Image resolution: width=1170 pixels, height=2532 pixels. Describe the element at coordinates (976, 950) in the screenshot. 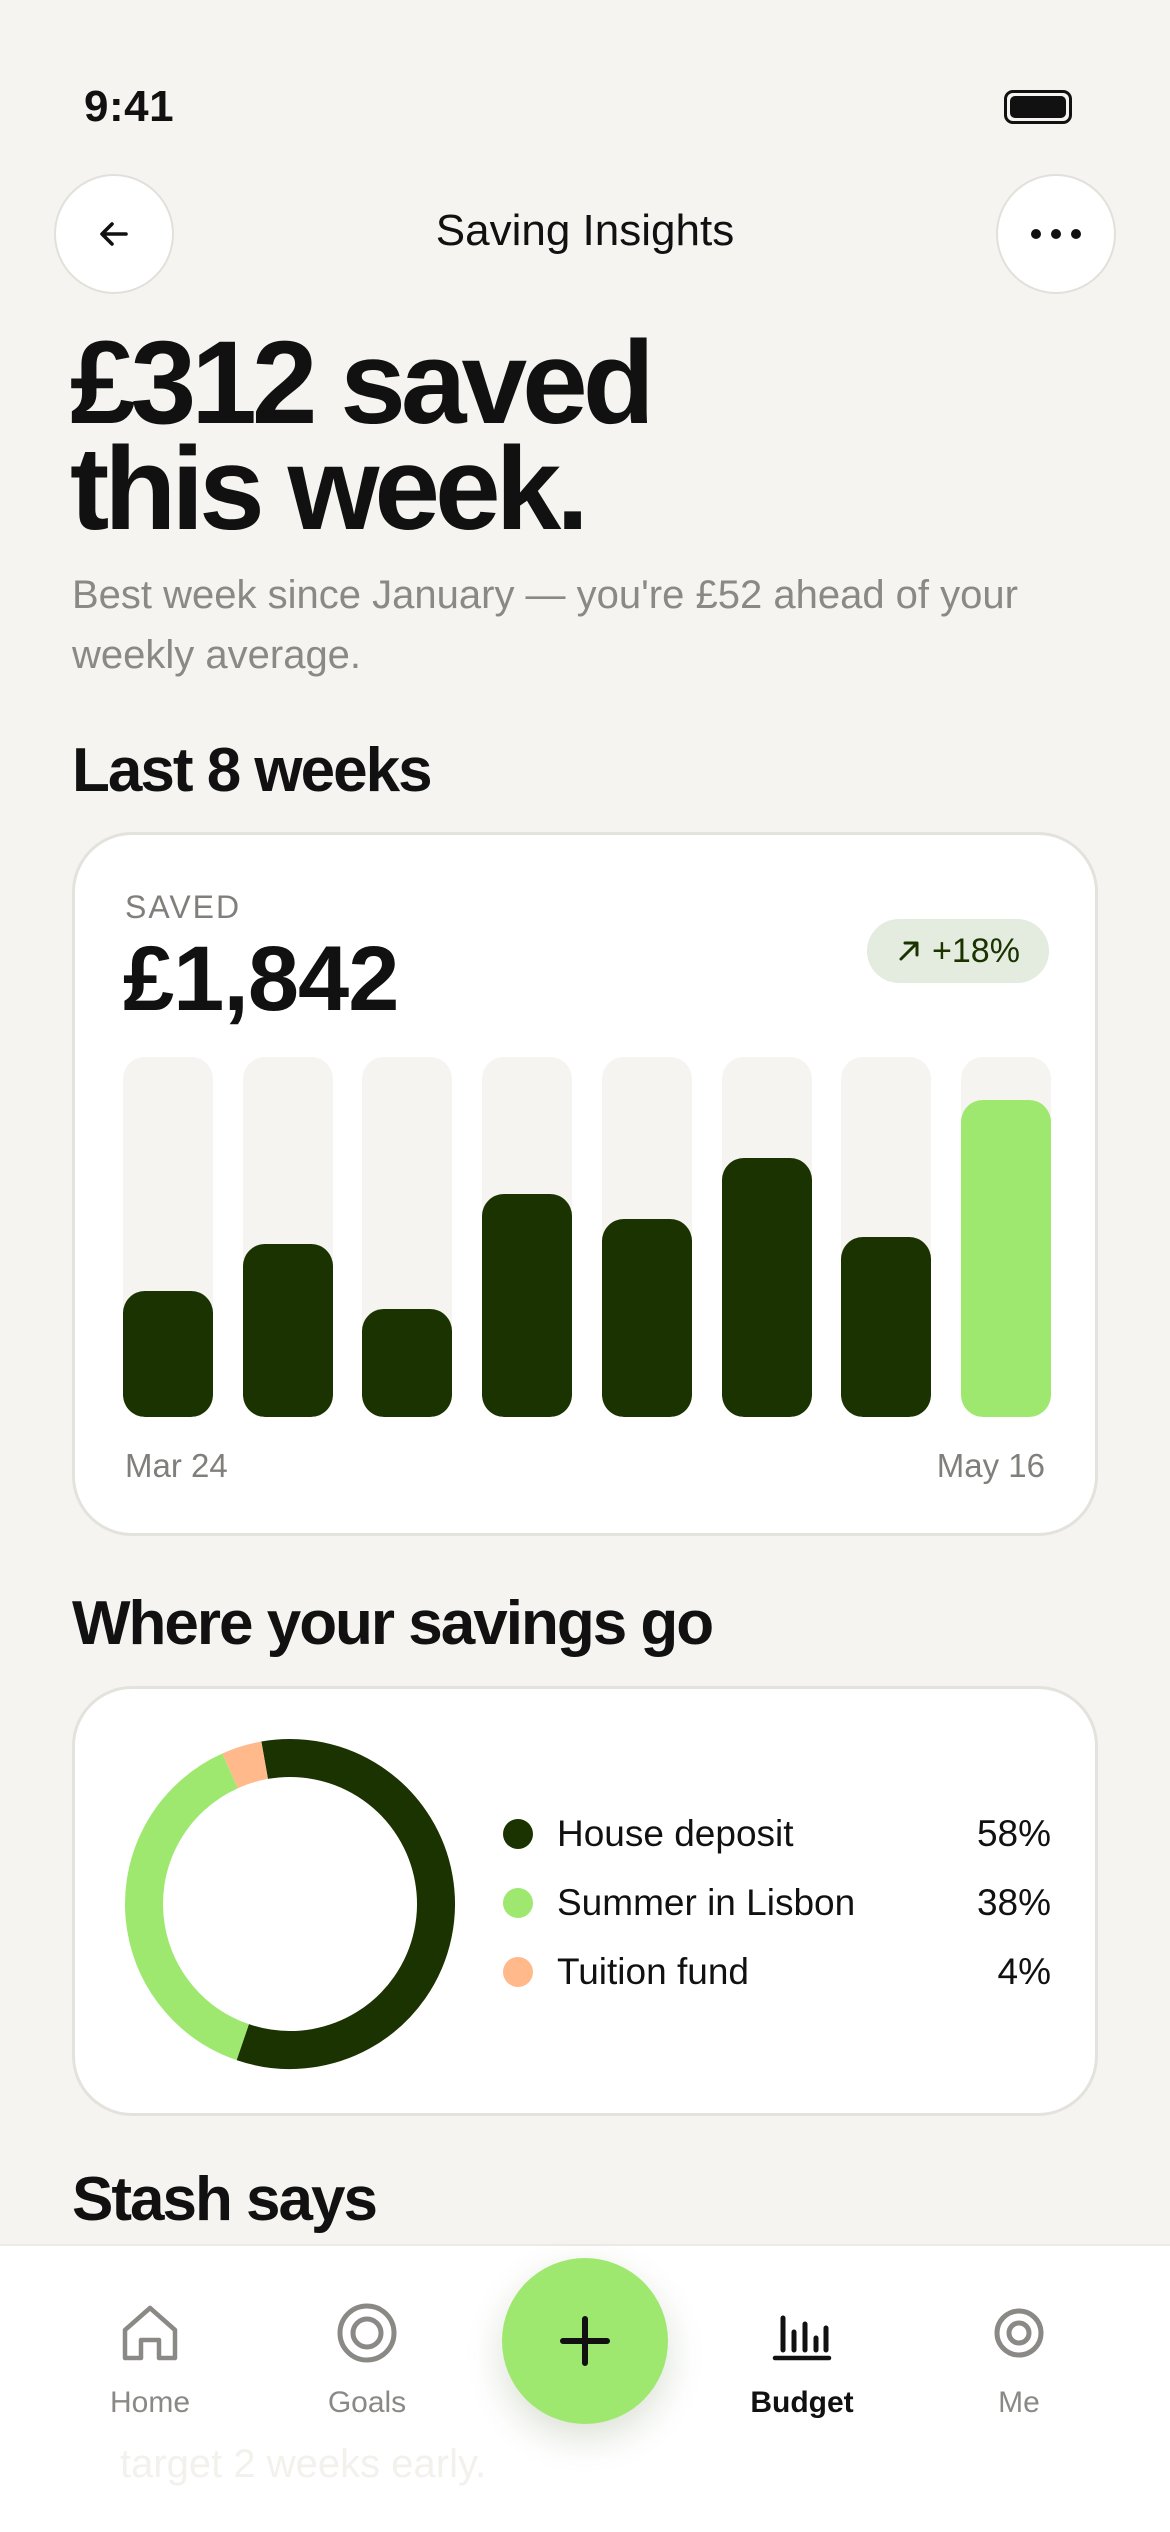

I see `trend-value: +18%` at that location.